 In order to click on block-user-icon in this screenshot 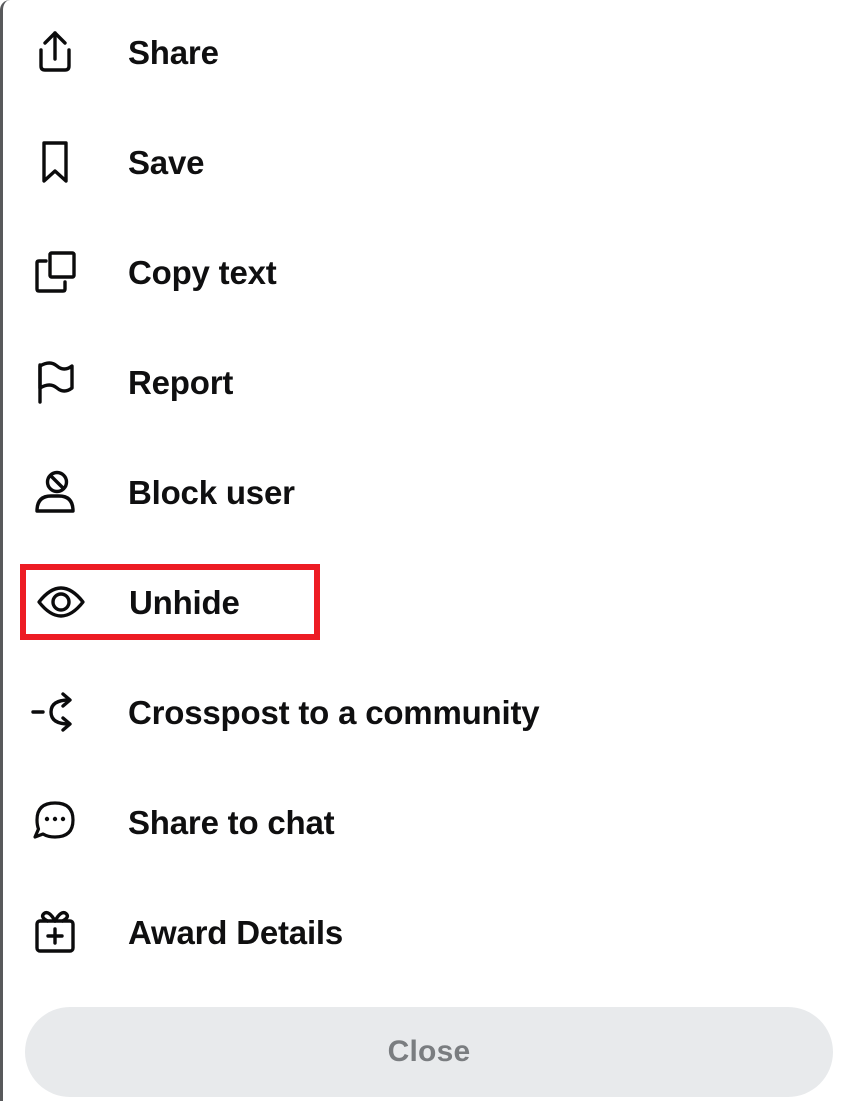, I will do `click(55, 492)`.